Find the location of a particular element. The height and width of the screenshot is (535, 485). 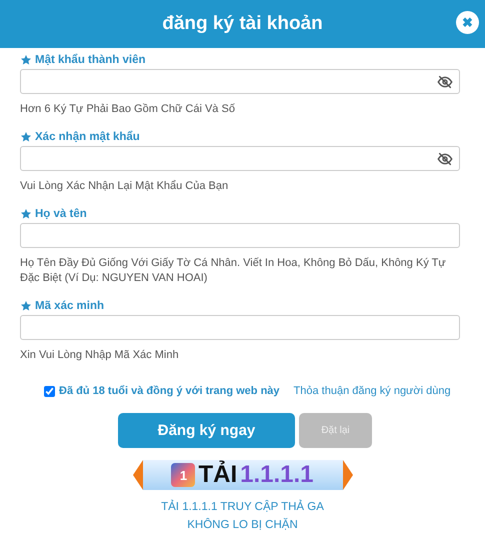

field-label: Xác nhận mật khẩu is located at coordinates (87, 136).